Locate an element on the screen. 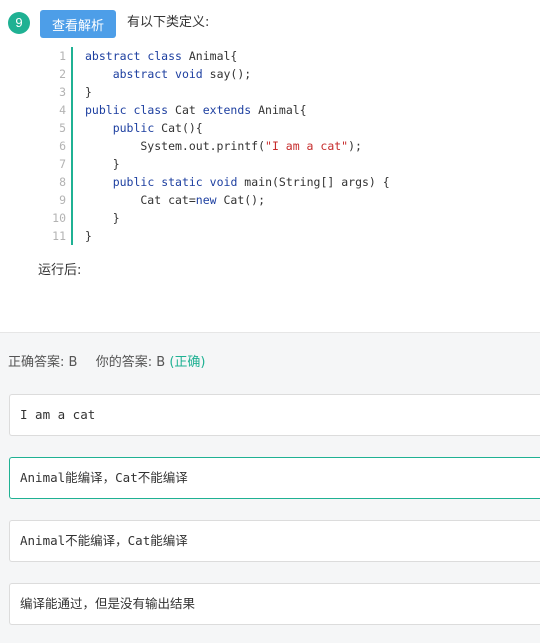 This screenshot has width=540, height=643. code-token: main(String[] args) { is located at coordinates (313, 182).